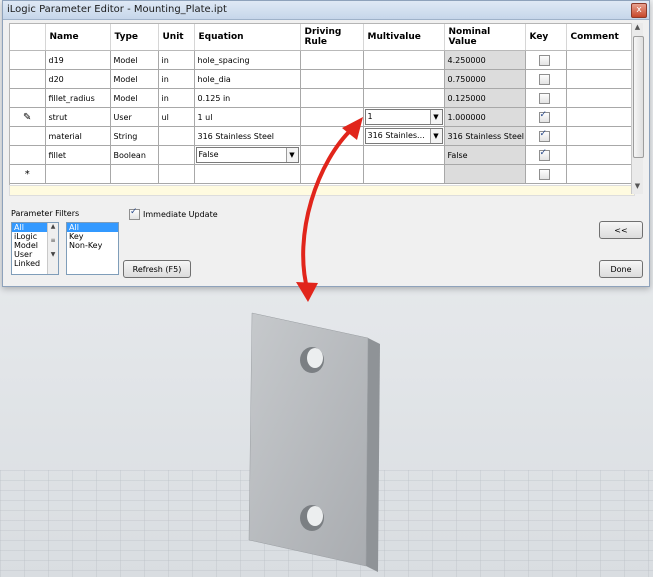  Describe the element at coordinates (247, 117) in the screenshot. I see `cell-equation: 1 ul` at that location.